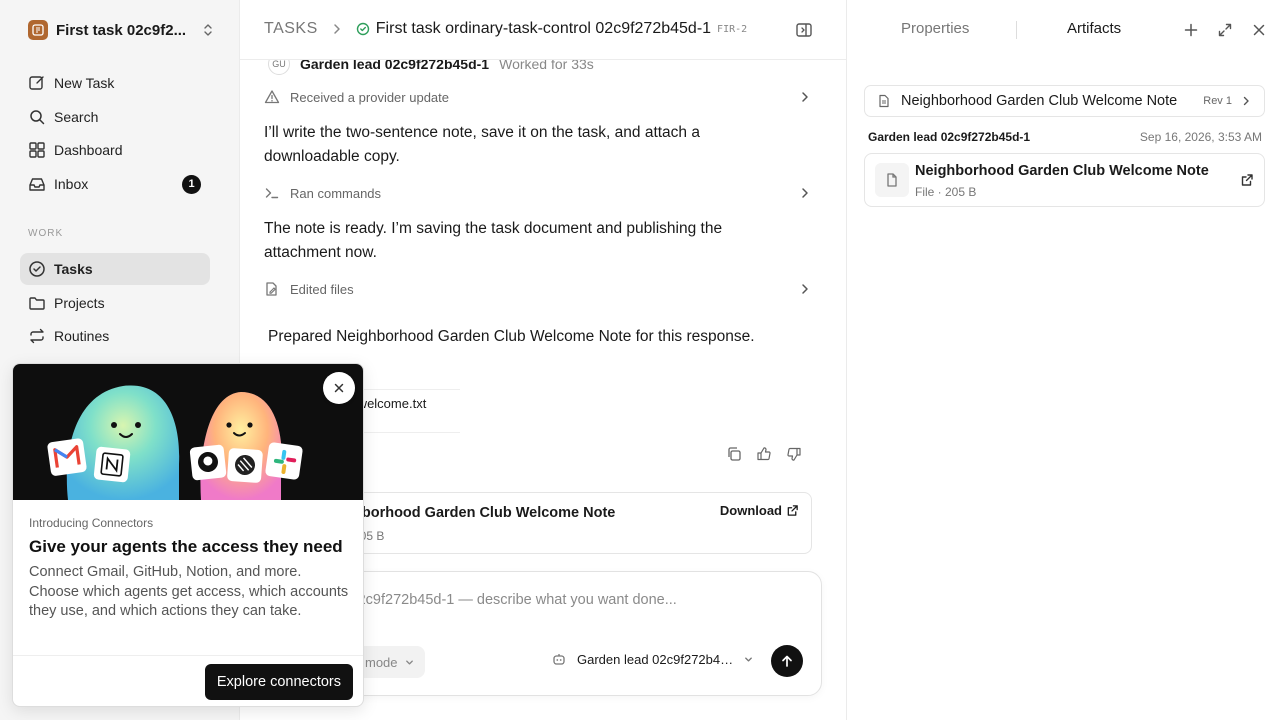 The height and width of the screenshot is (720, 1280). What do you see at coordinates (1062, 171) in the screenshot?
I see `artifact-file-name: Neighborhood Garden Club Welcome Note` at bounding box center [1062, 171].